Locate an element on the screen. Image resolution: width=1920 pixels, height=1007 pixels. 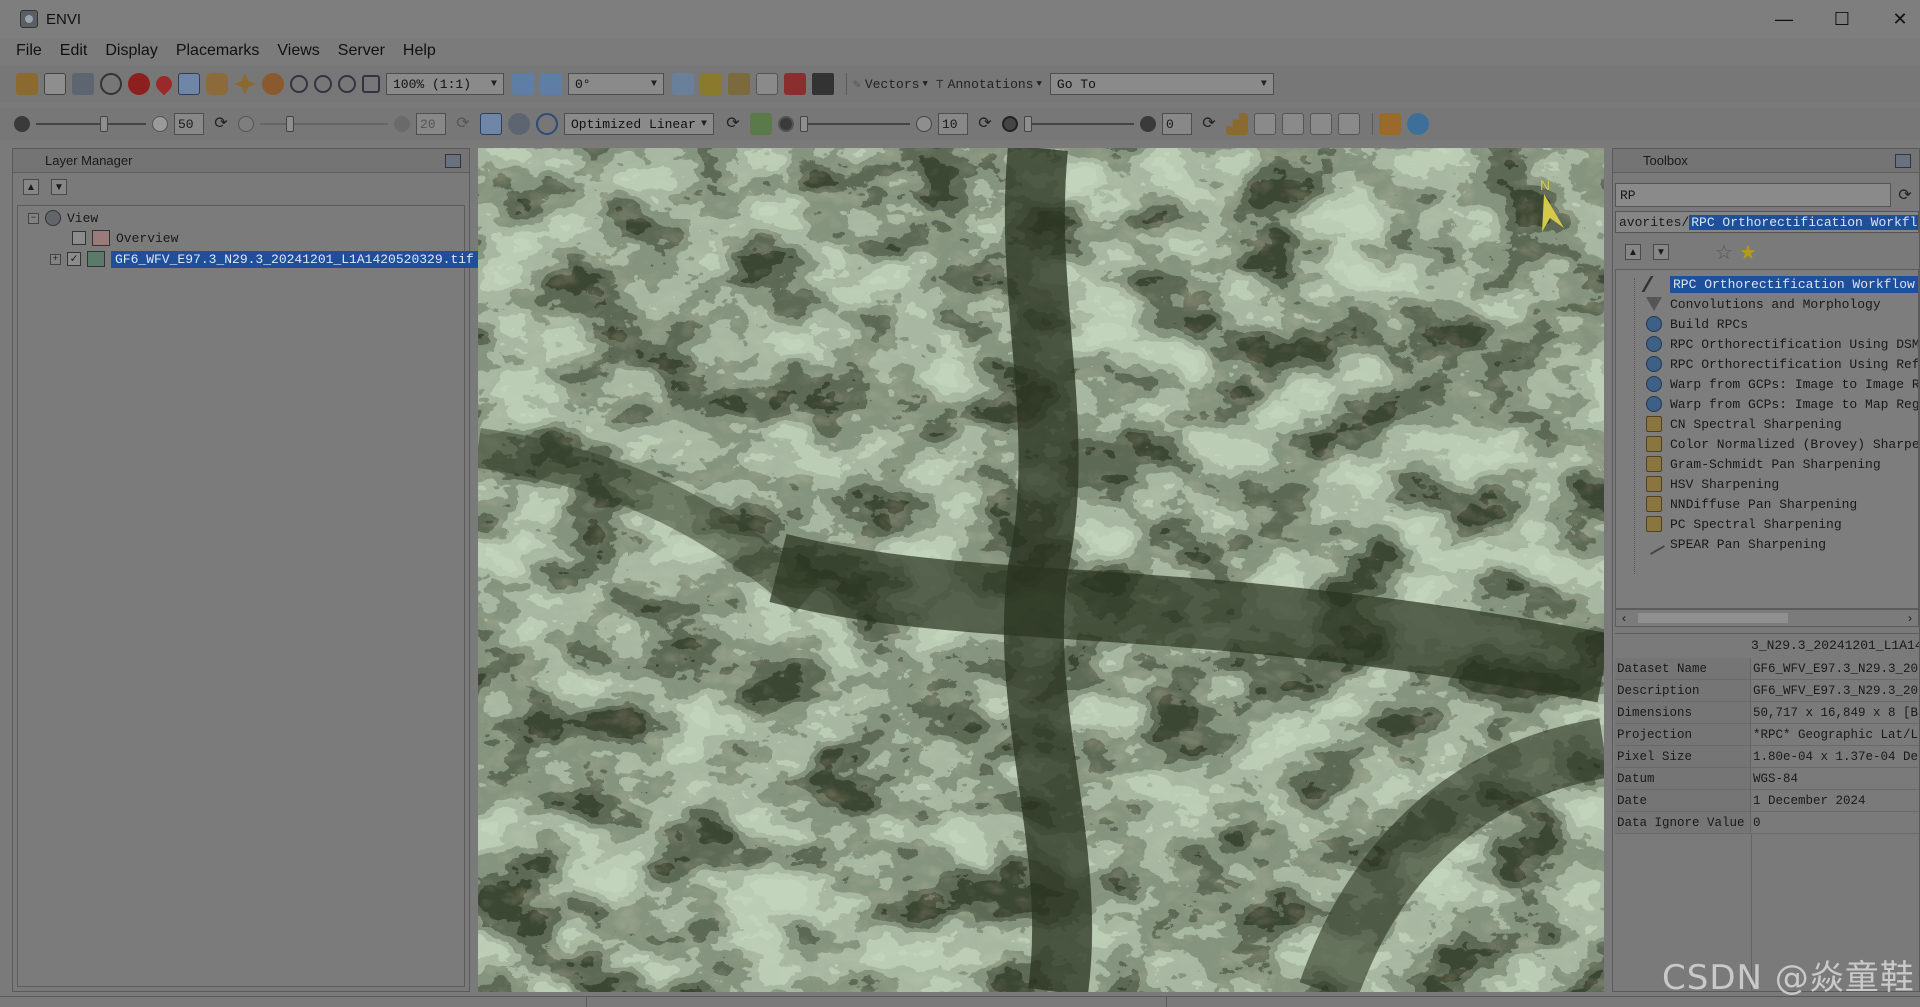
flicker-icon is located at coordinates (795, 84).